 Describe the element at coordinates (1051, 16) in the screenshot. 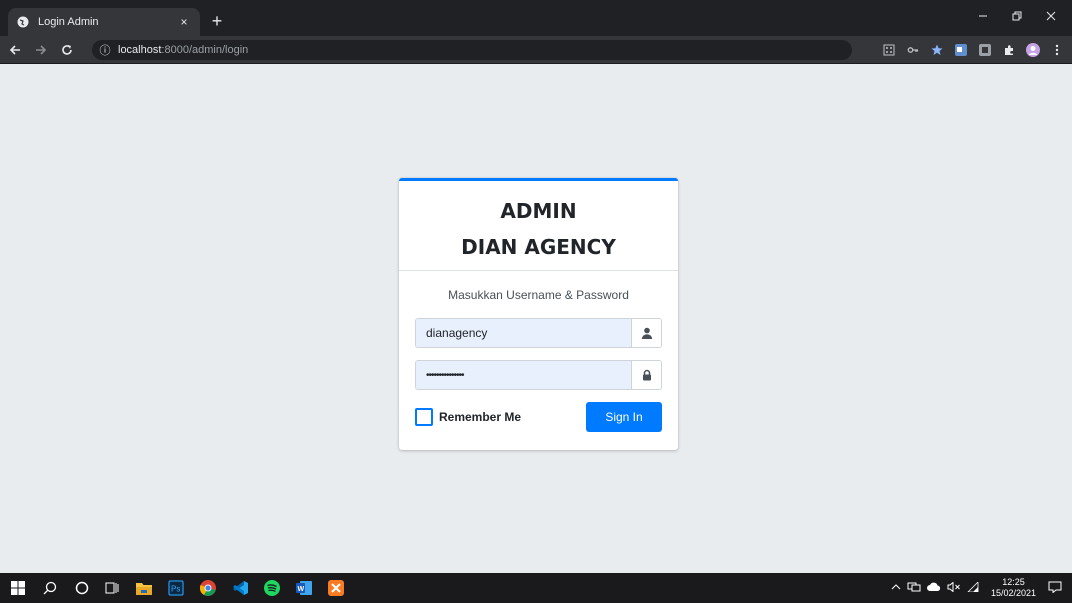

I see `close-window-icon` at that location.